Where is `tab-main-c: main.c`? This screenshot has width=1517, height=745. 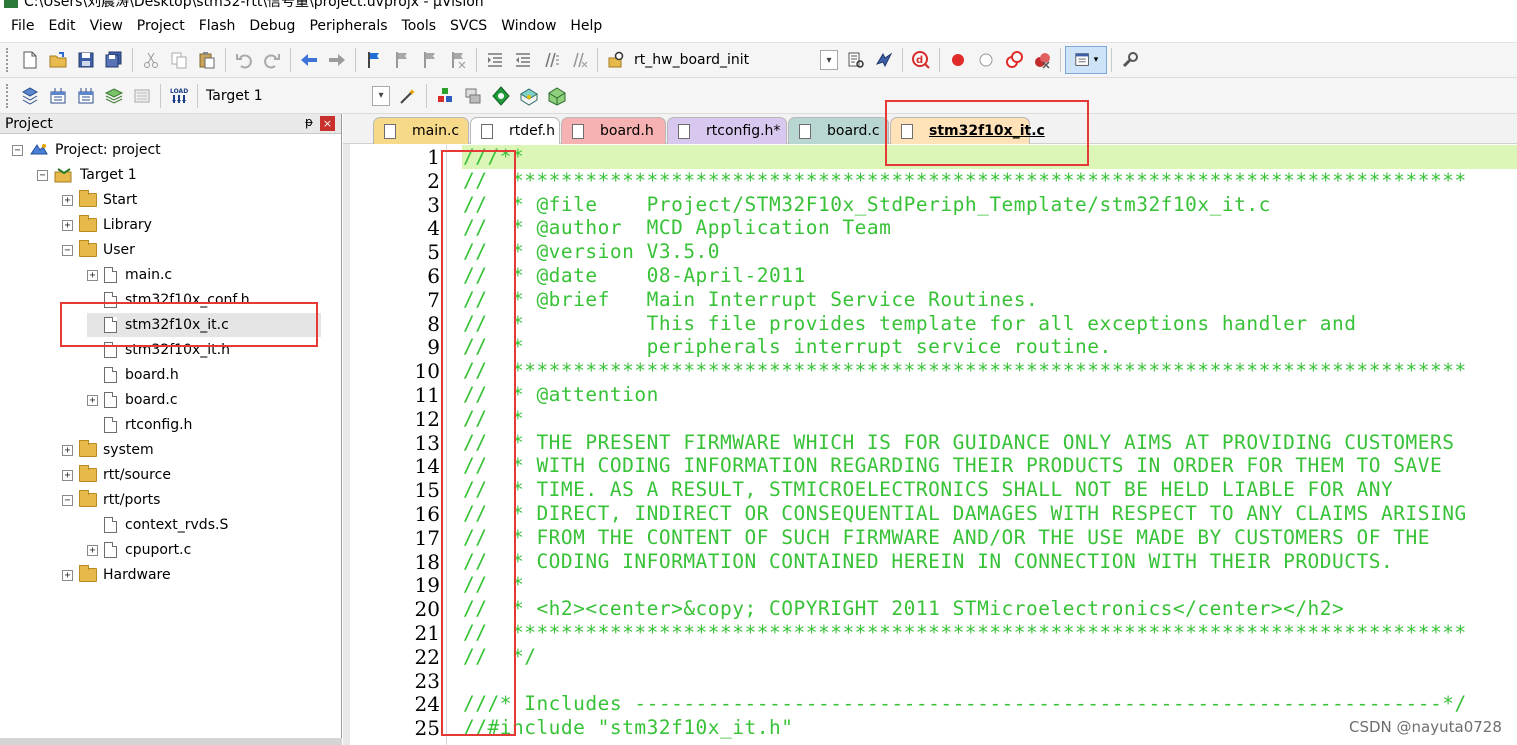
tab-main-c: main.c is located at coordinates (421, 130).